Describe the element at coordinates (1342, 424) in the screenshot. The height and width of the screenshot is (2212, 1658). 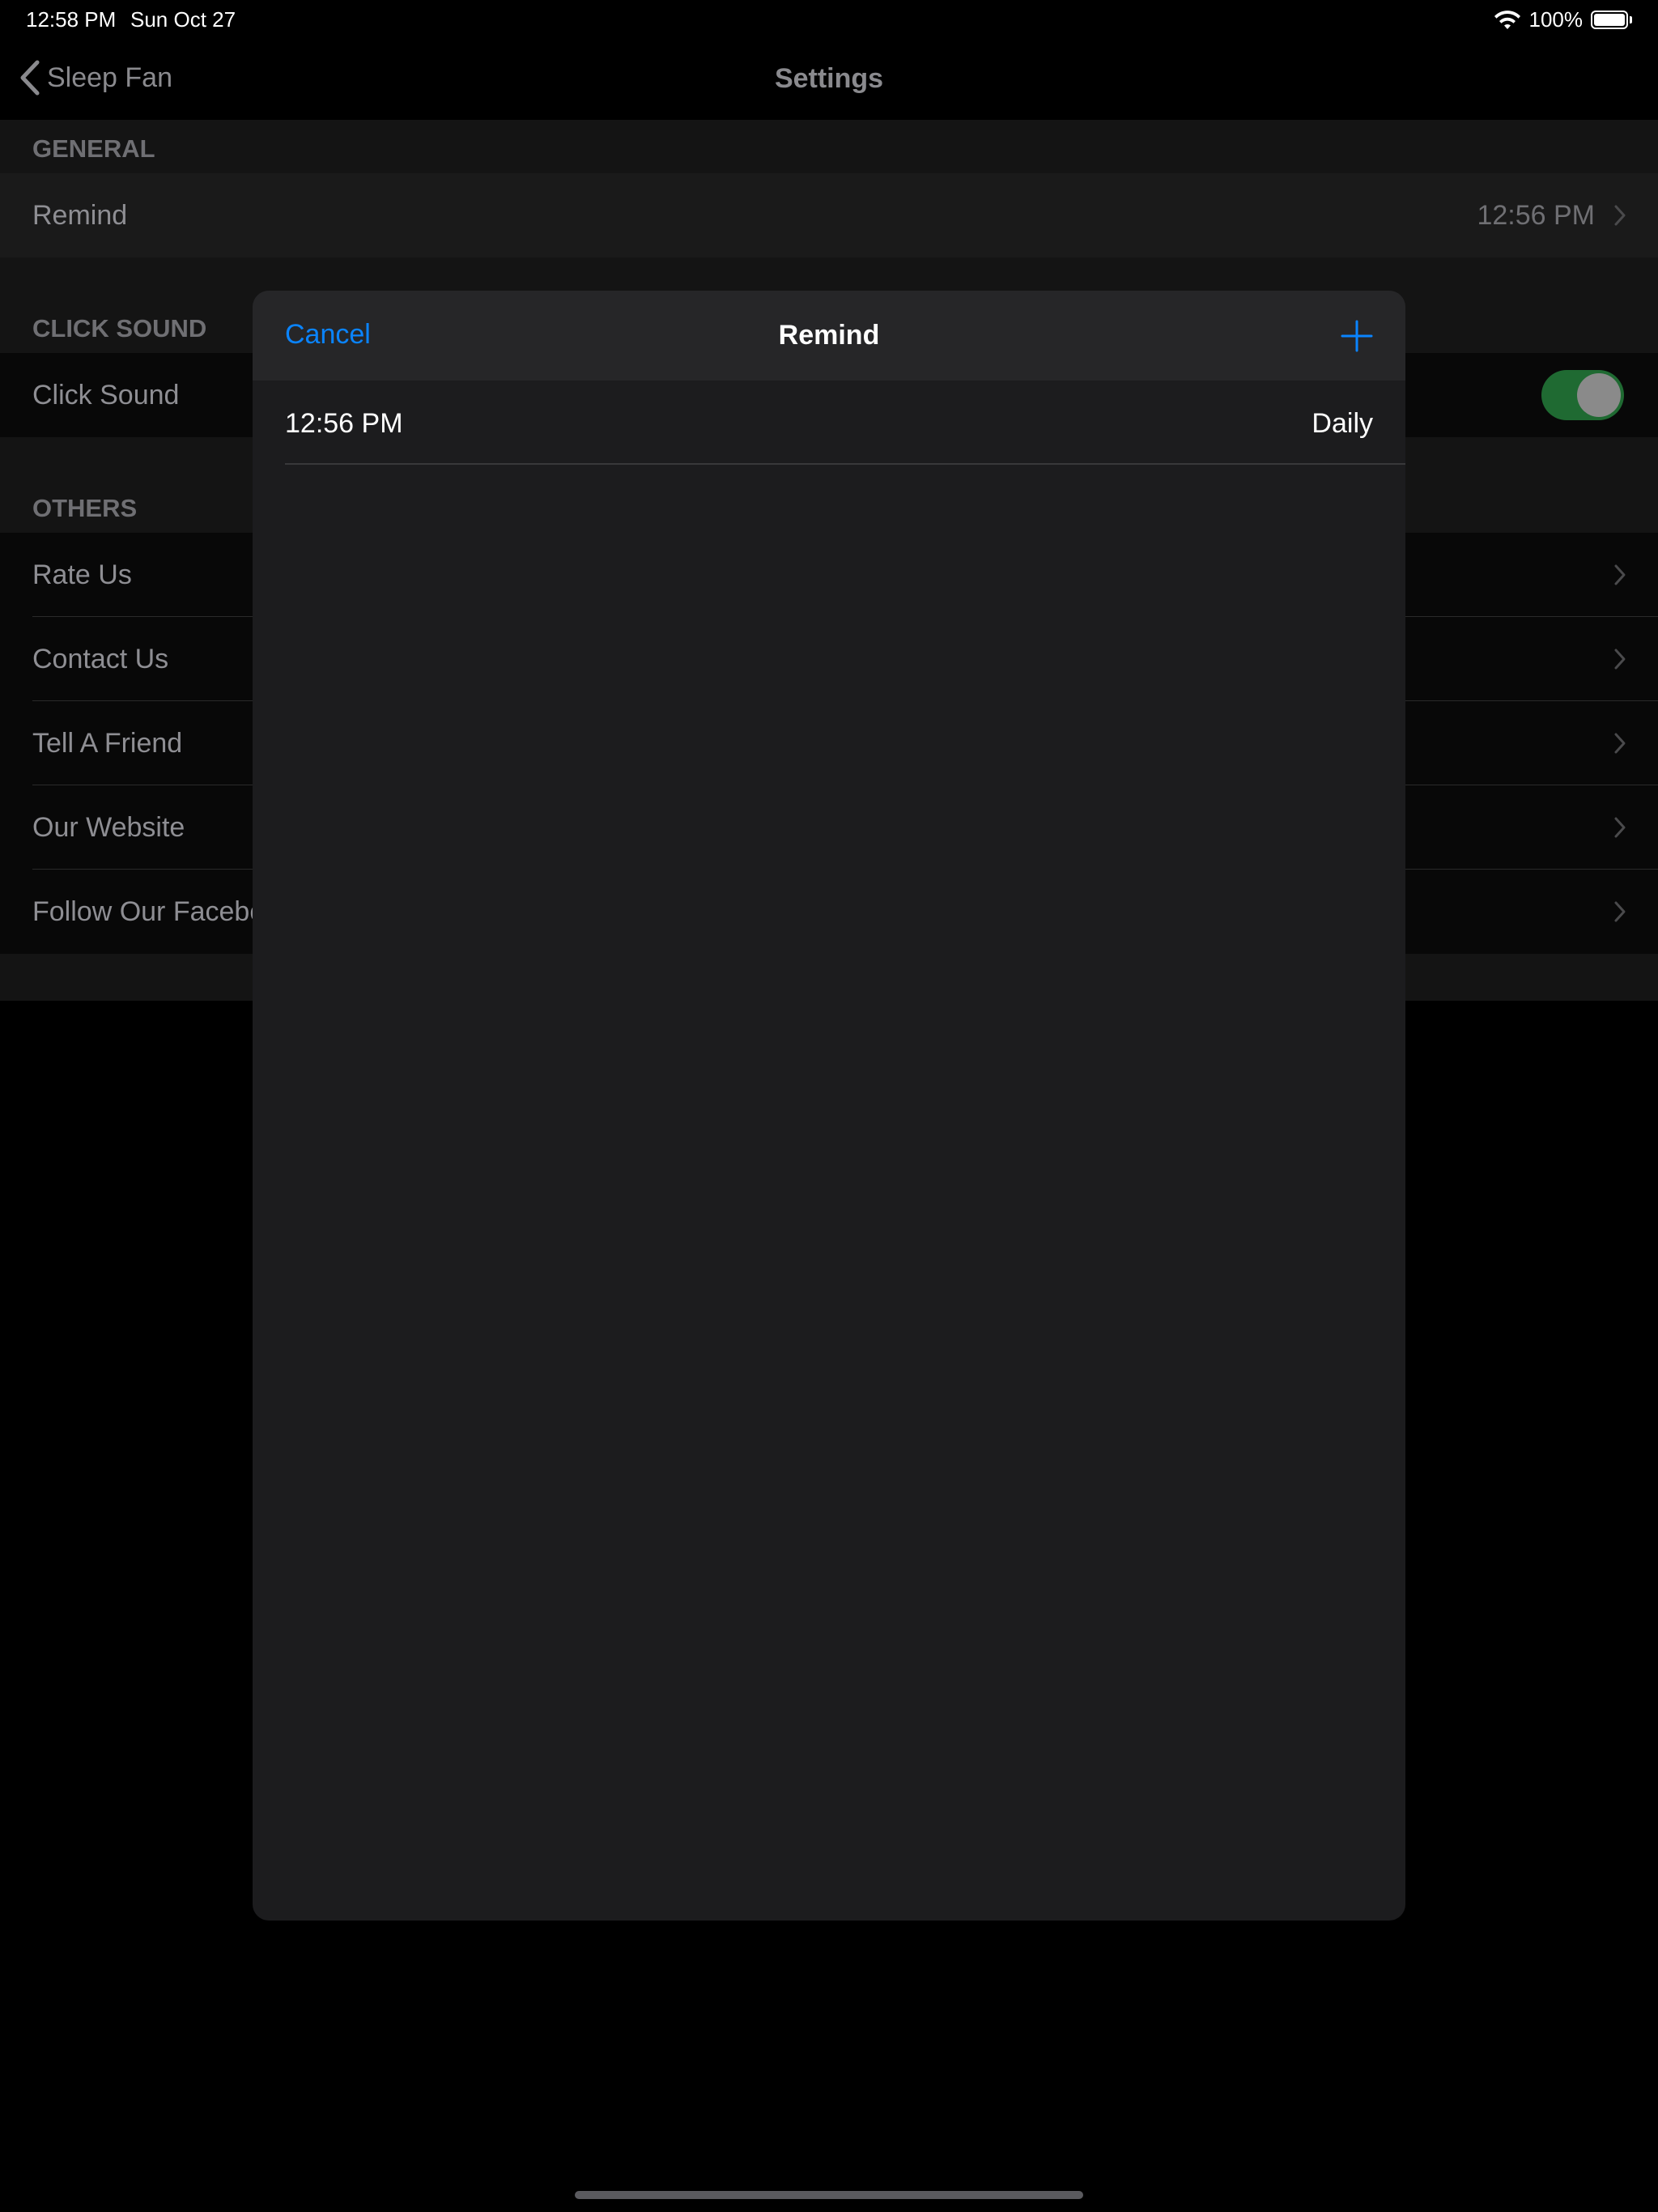
I see `reminder-repeat: Daily` at that location.